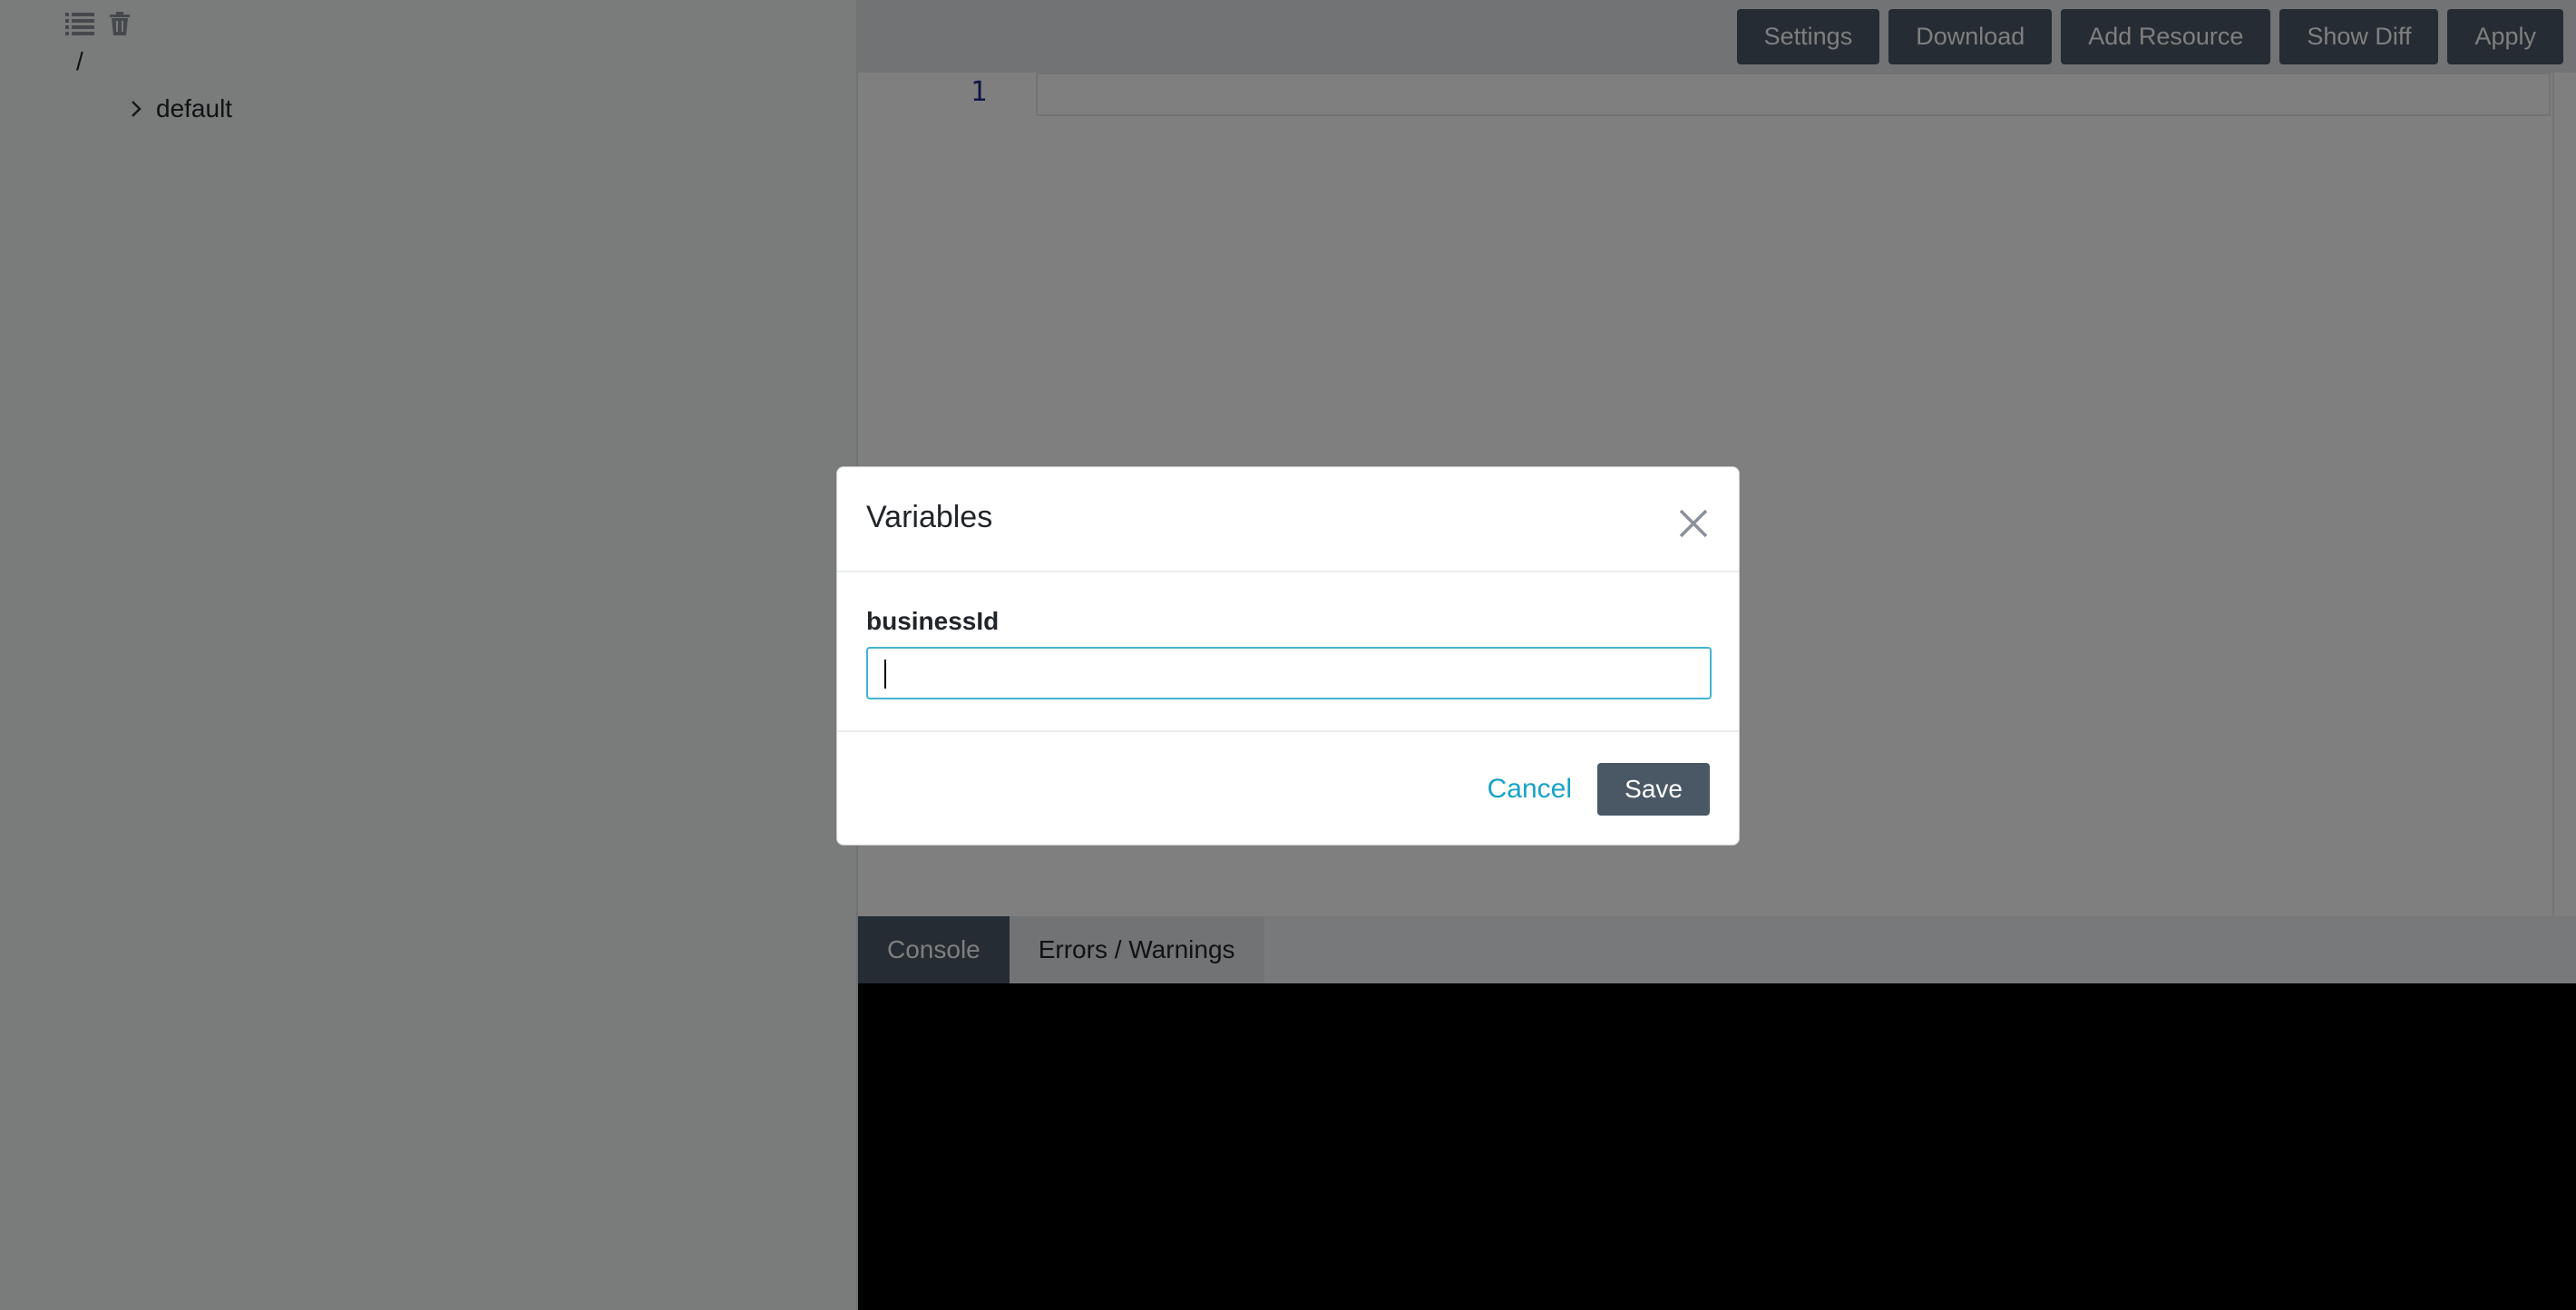 The width and height of the screenshot is (2576, 1310). I want to click on modal-header: Variables, so click(1288, 519).